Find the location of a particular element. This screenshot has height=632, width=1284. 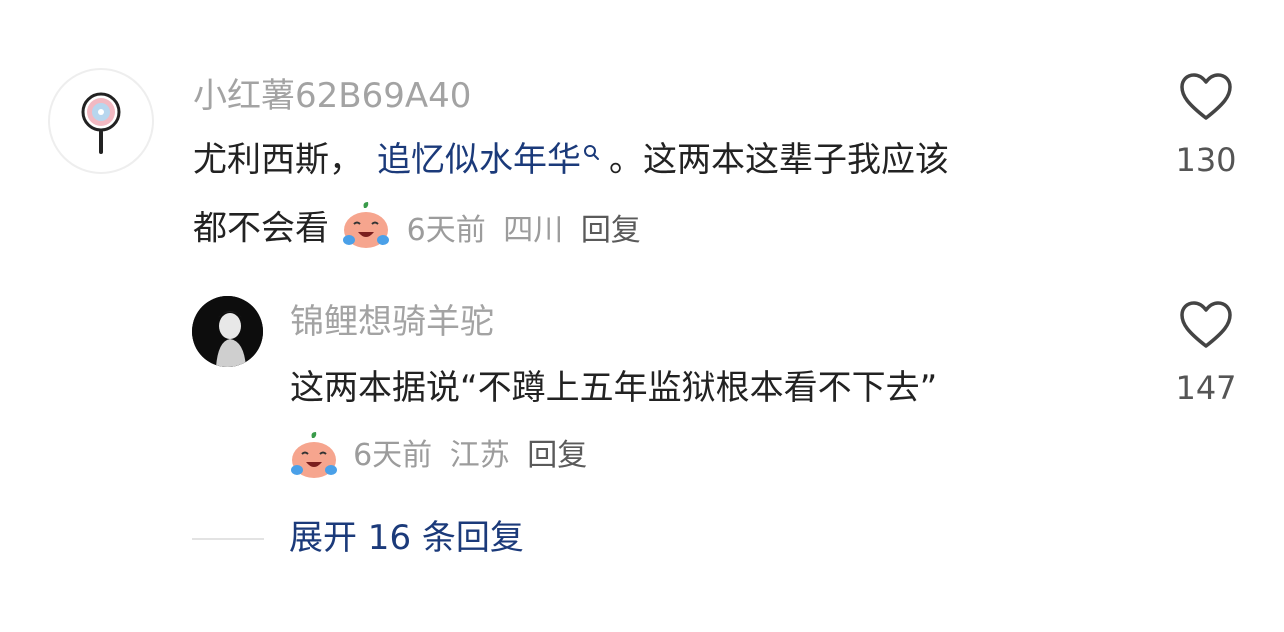

reply-location: 江苏 is located at coordinates (479, 455).